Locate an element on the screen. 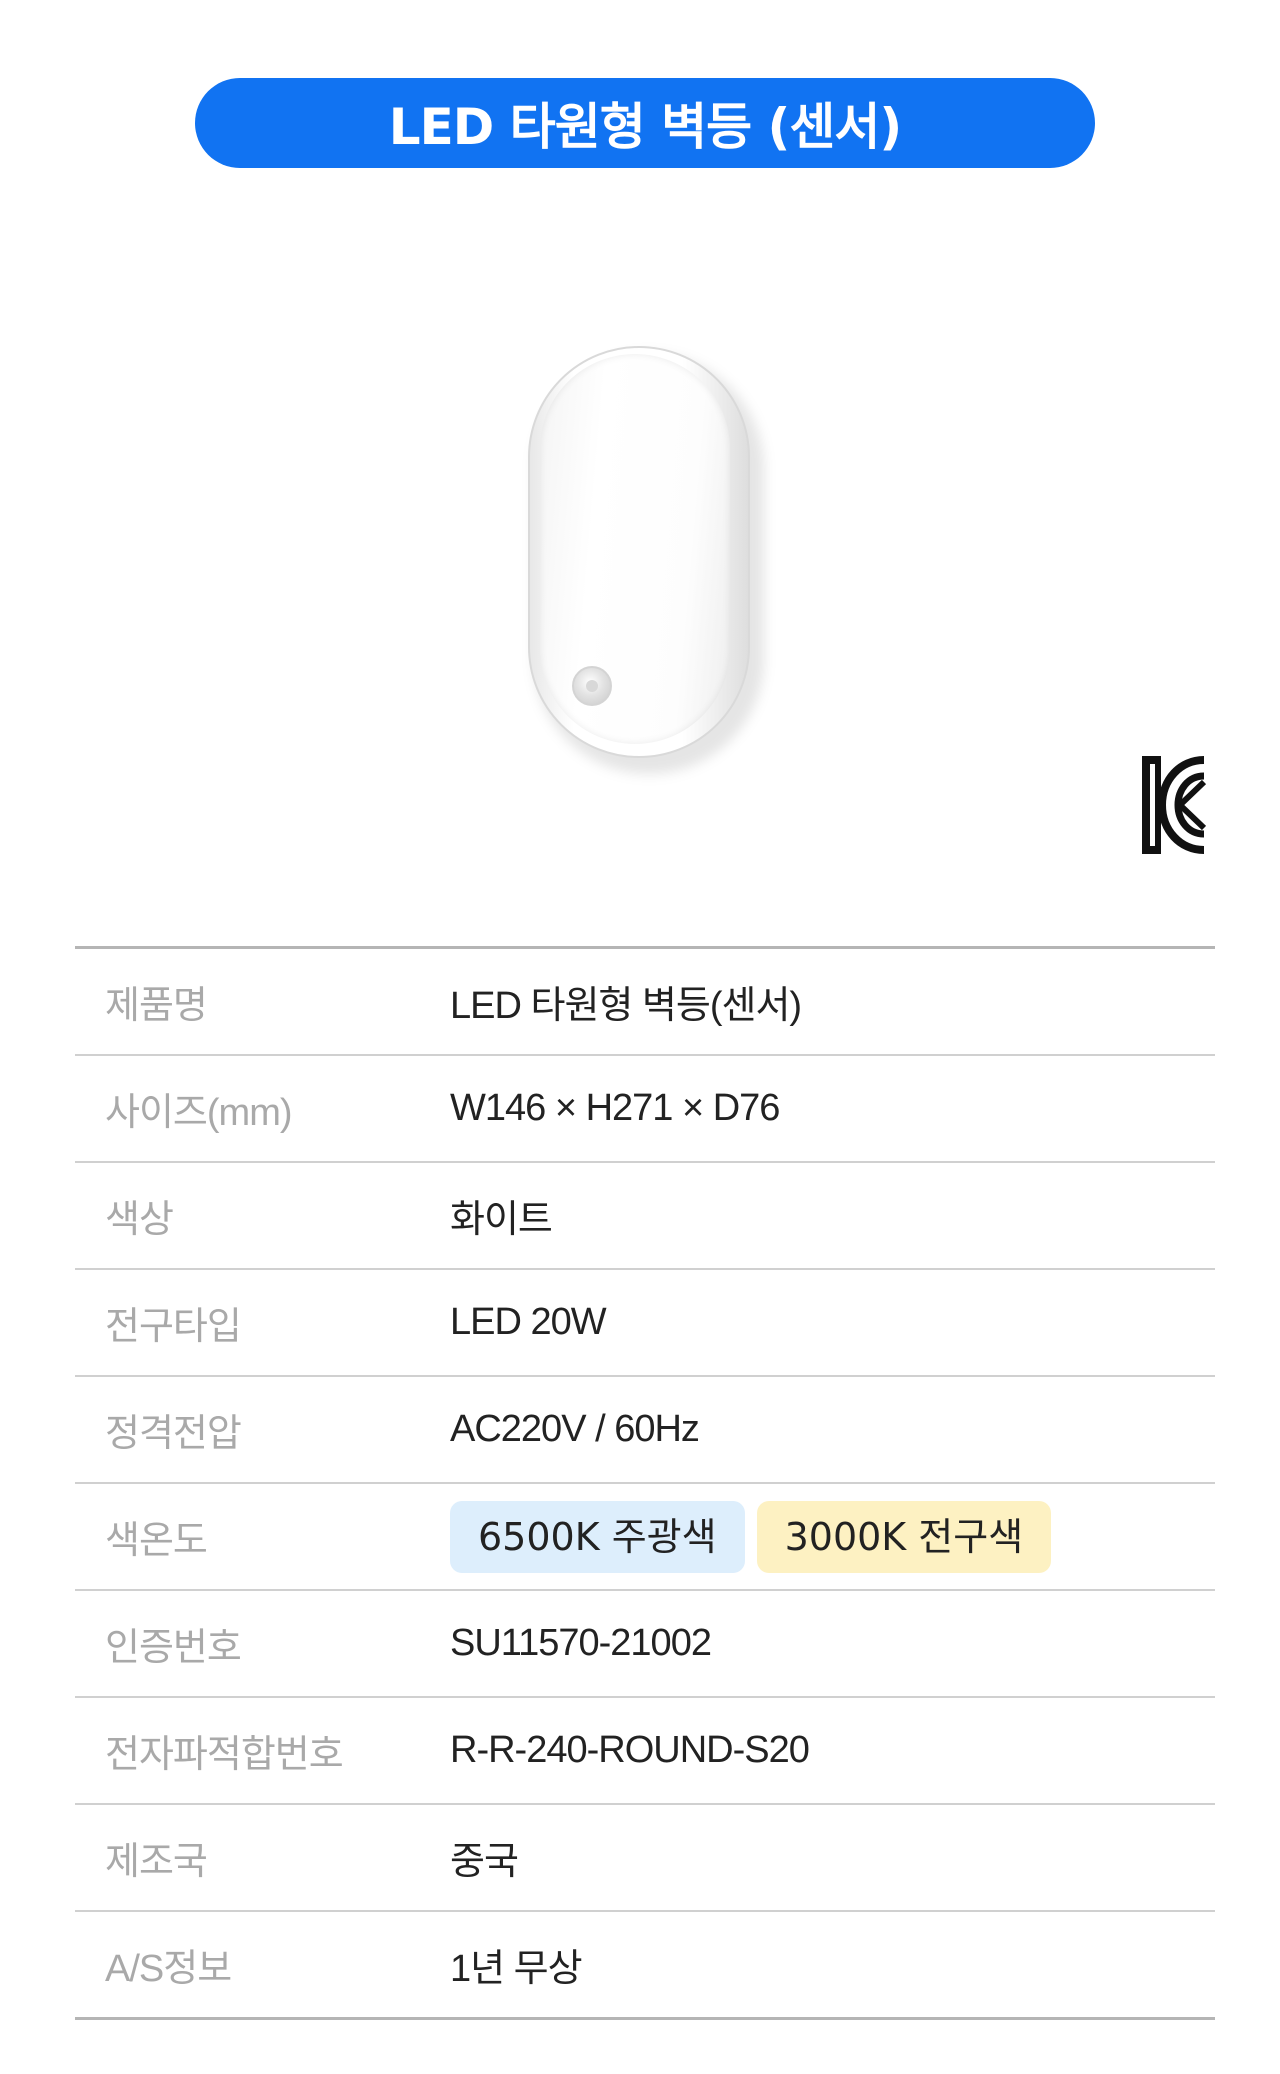 The width and height of the screenshot is (1280, 2074). table-row: 정격전압 AC220V / 60Hz is located at coordinates (645, 1430).